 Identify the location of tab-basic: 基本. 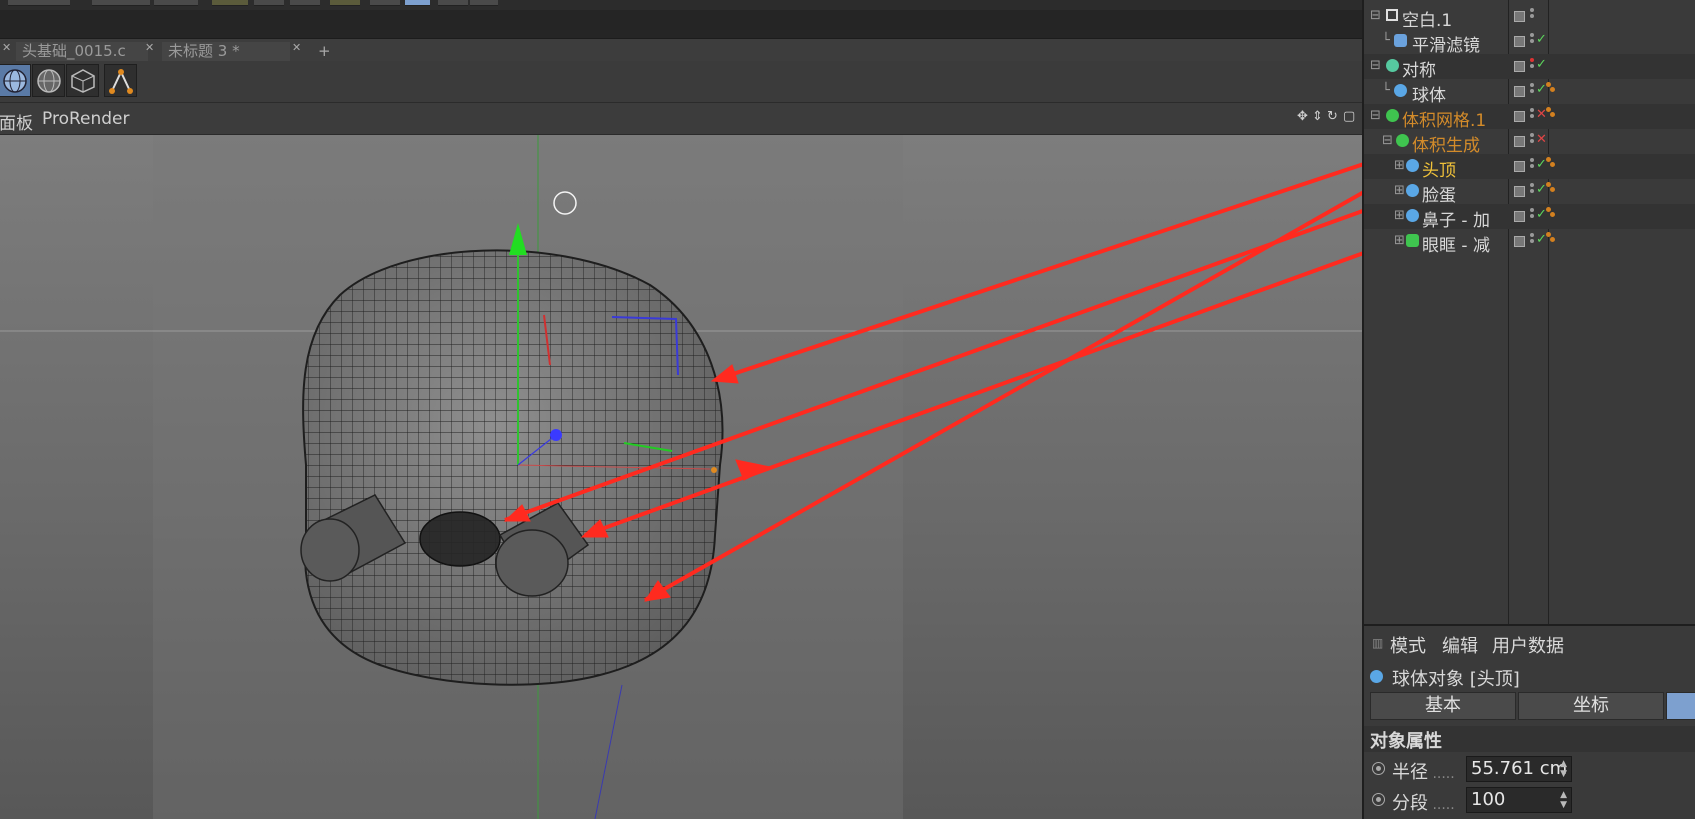
(1443, 706).